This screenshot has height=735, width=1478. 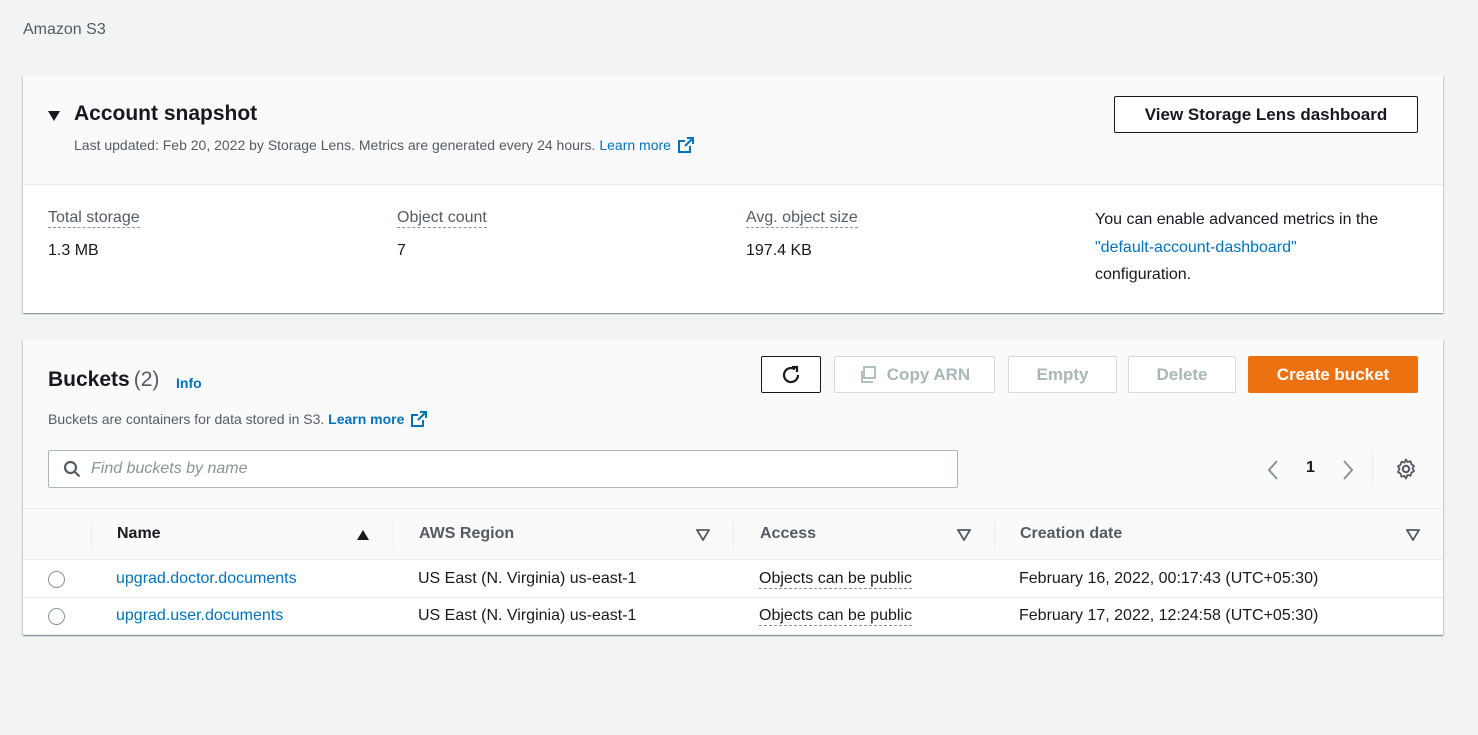 What do you see at coordinates (146, 379) in the screenshot?
I see `buckets-count: (2)` at bounding box center [146, 379].